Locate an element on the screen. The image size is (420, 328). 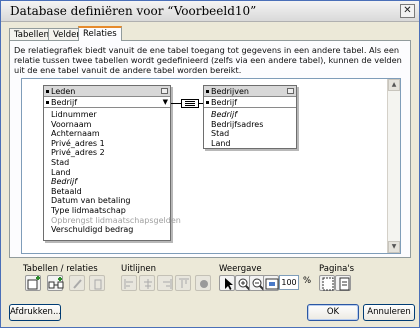
fit-window-icon is located at coordinates (271, 283).